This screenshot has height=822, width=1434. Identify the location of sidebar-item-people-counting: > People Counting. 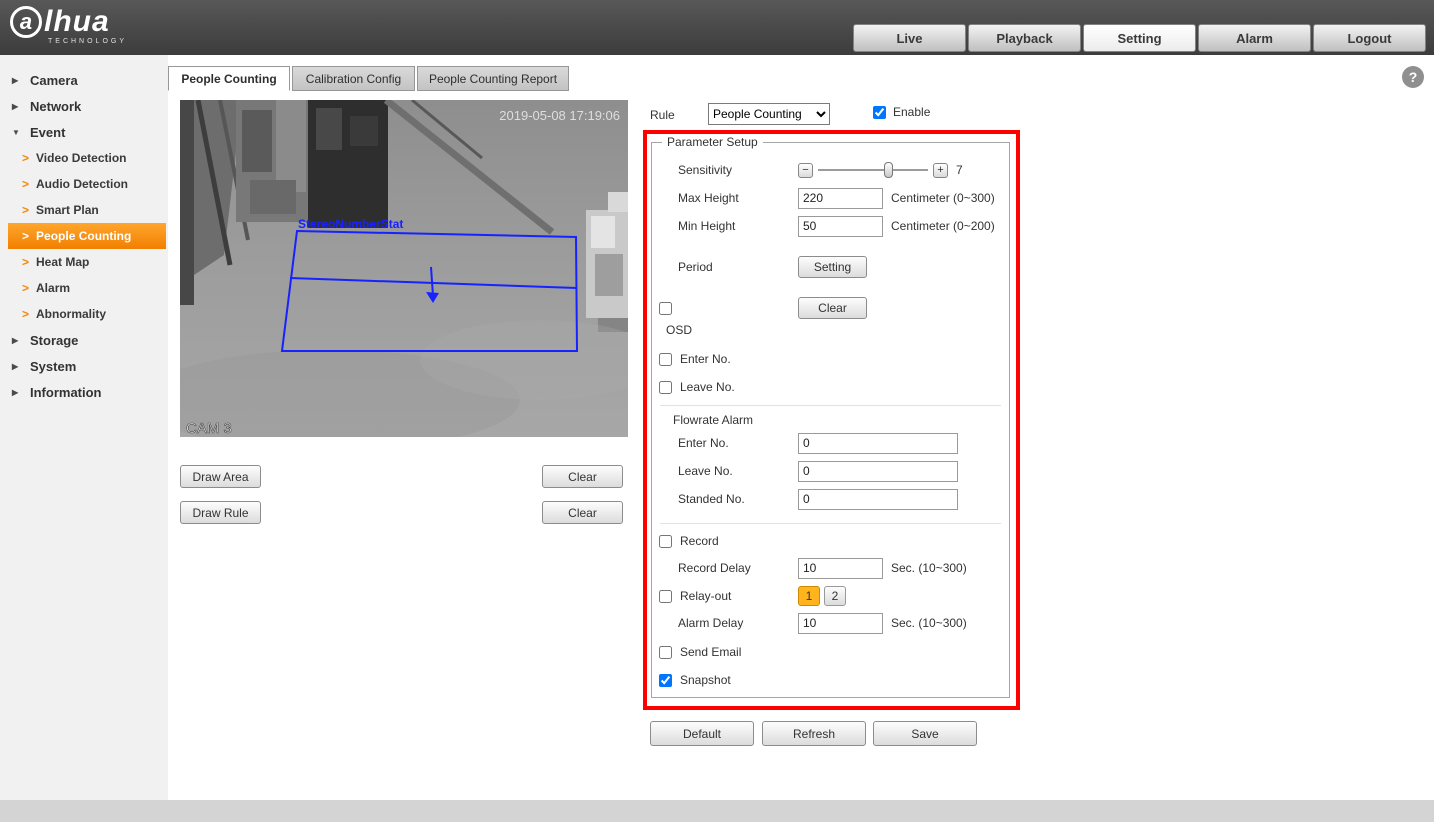
(87, 236).